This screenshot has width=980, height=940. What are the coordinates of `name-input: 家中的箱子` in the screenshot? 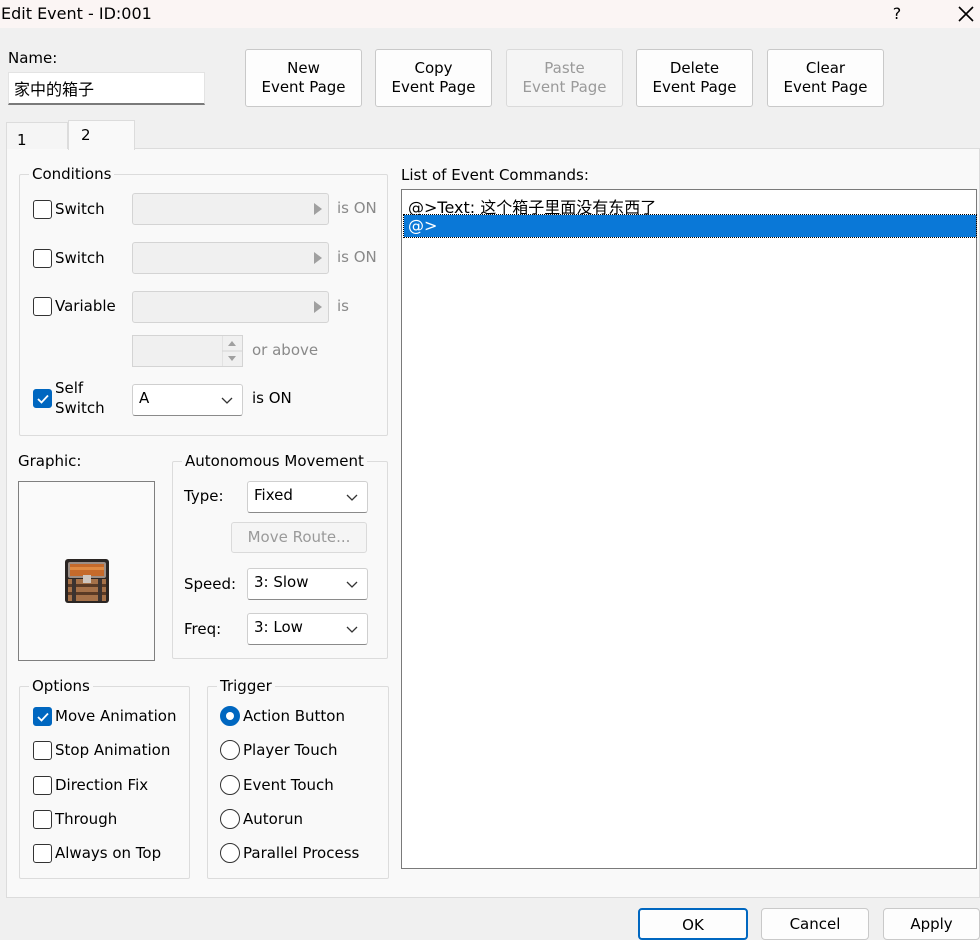 It's located at (106, 88).